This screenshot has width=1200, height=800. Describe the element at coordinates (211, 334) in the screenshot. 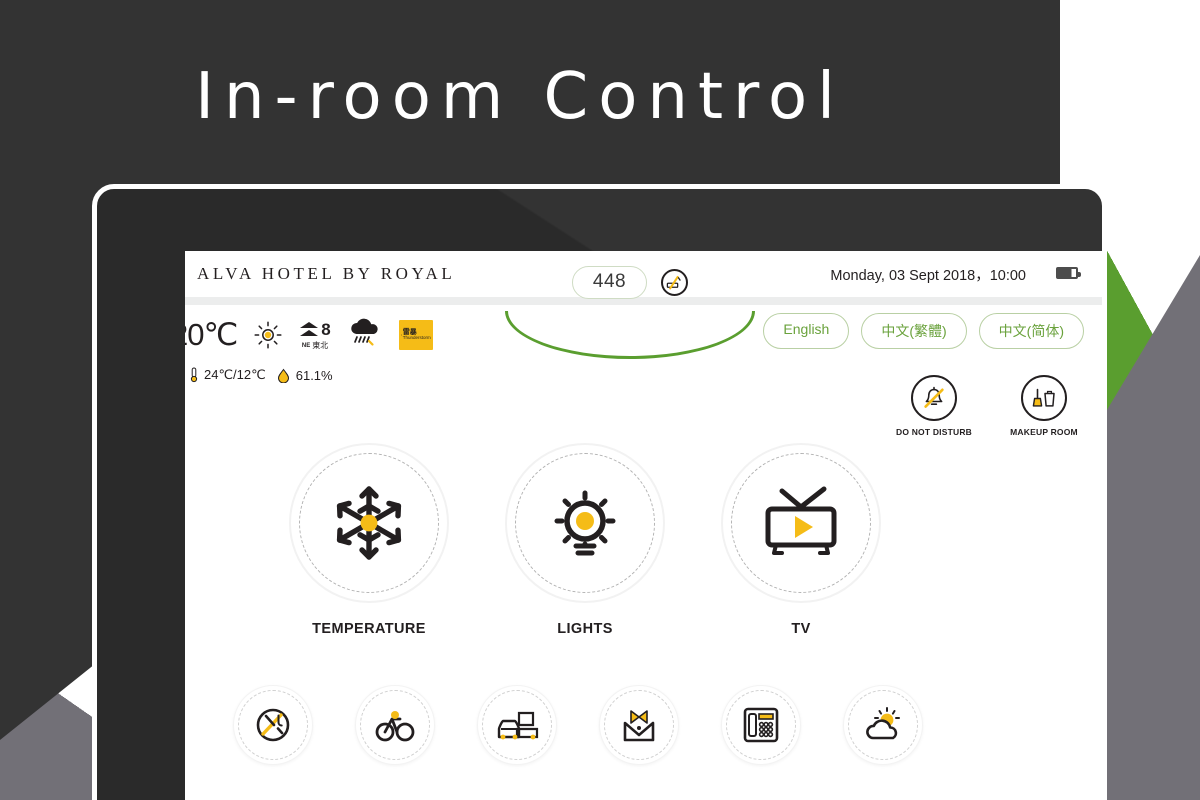

I see `current-temperature: 20℃` at that location.